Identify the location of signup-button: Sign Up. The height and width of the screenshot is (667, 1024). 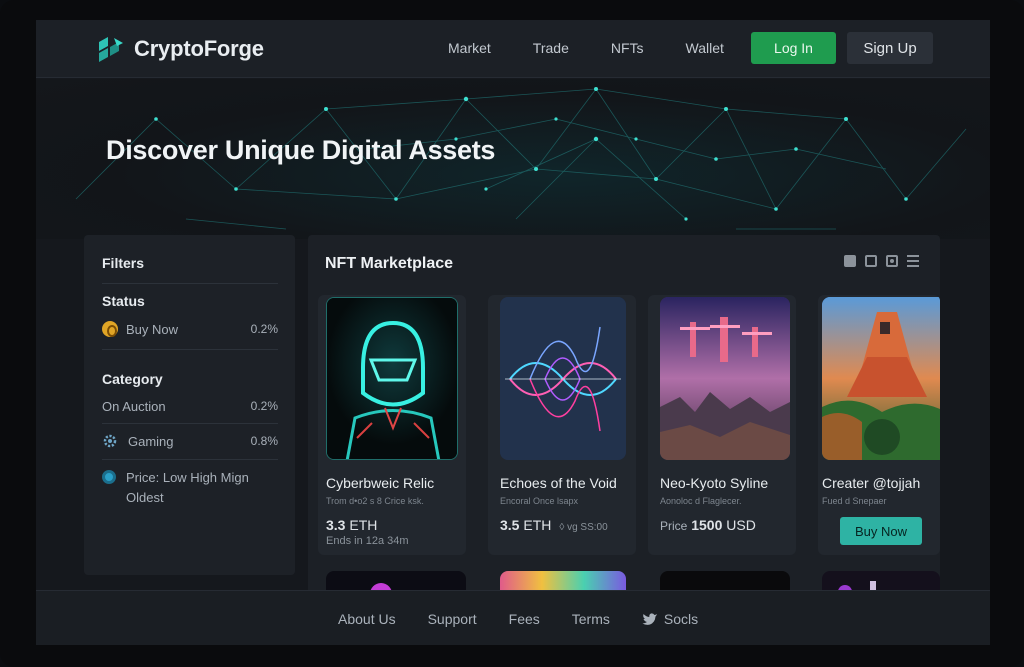
(890, 48).